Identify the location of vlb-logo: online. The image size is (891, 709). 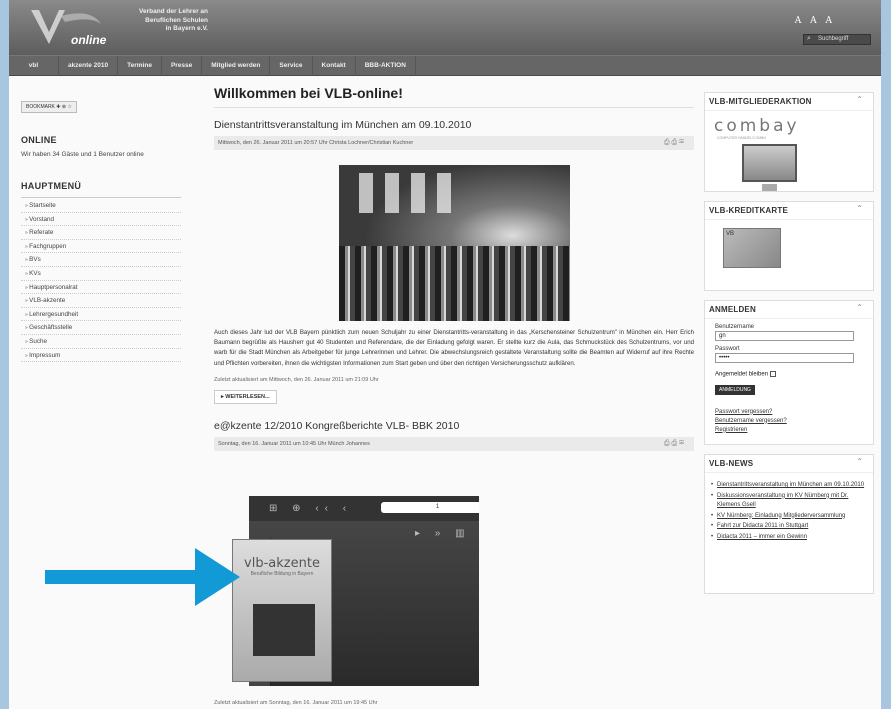
(71, 28).